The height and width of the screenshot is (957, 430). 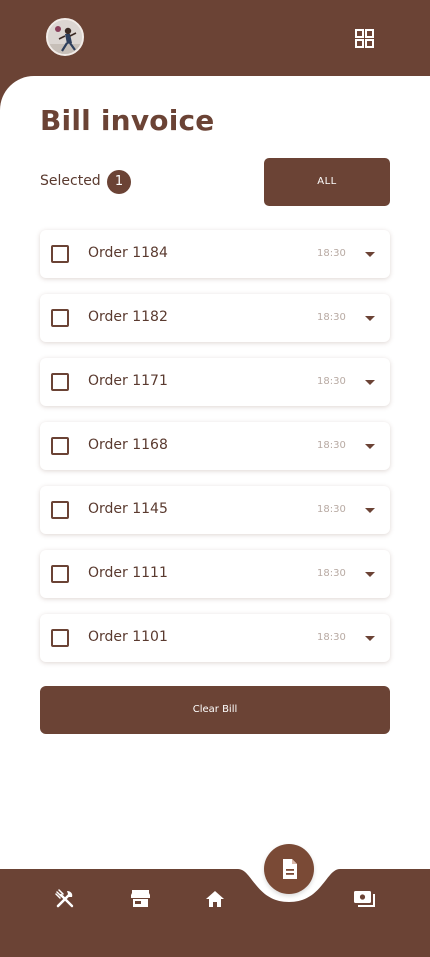 I want to click on order-row: Order 1168 18:30, so click(x=215, y=446).